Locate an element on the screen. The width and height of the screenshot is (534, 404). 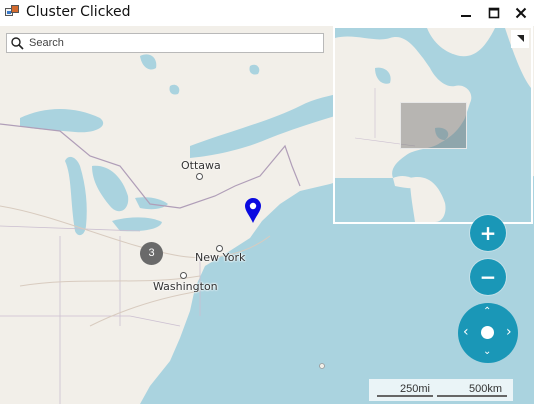
pan-down-icon: ⌄ is located at coordinates (487, 352).